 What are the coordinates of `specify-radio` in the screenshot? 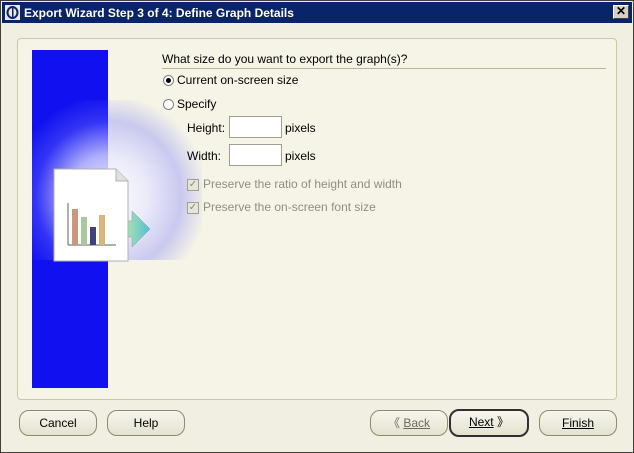 It's located at (168, 104).